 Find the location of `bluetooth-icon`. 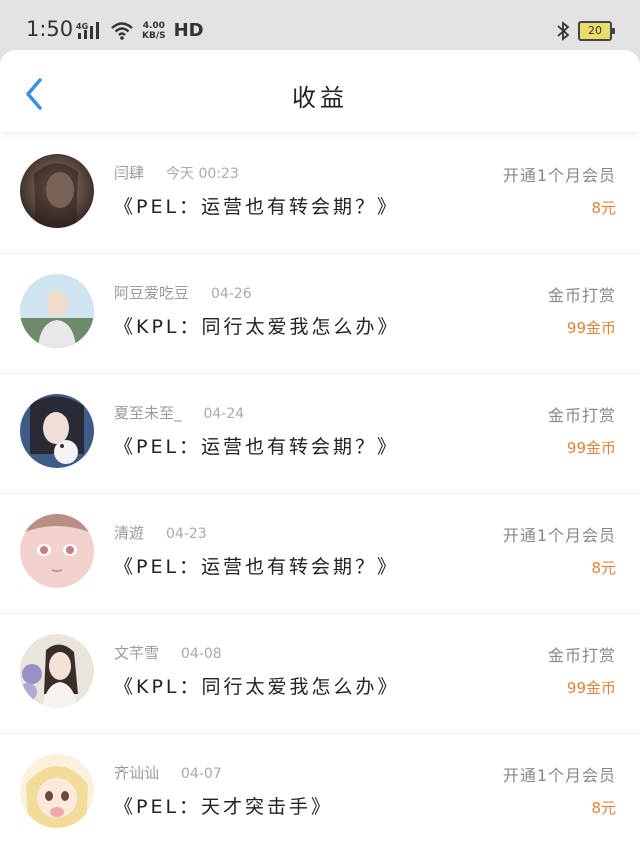

bluetooth-icon is located at coordinates (563, 31).